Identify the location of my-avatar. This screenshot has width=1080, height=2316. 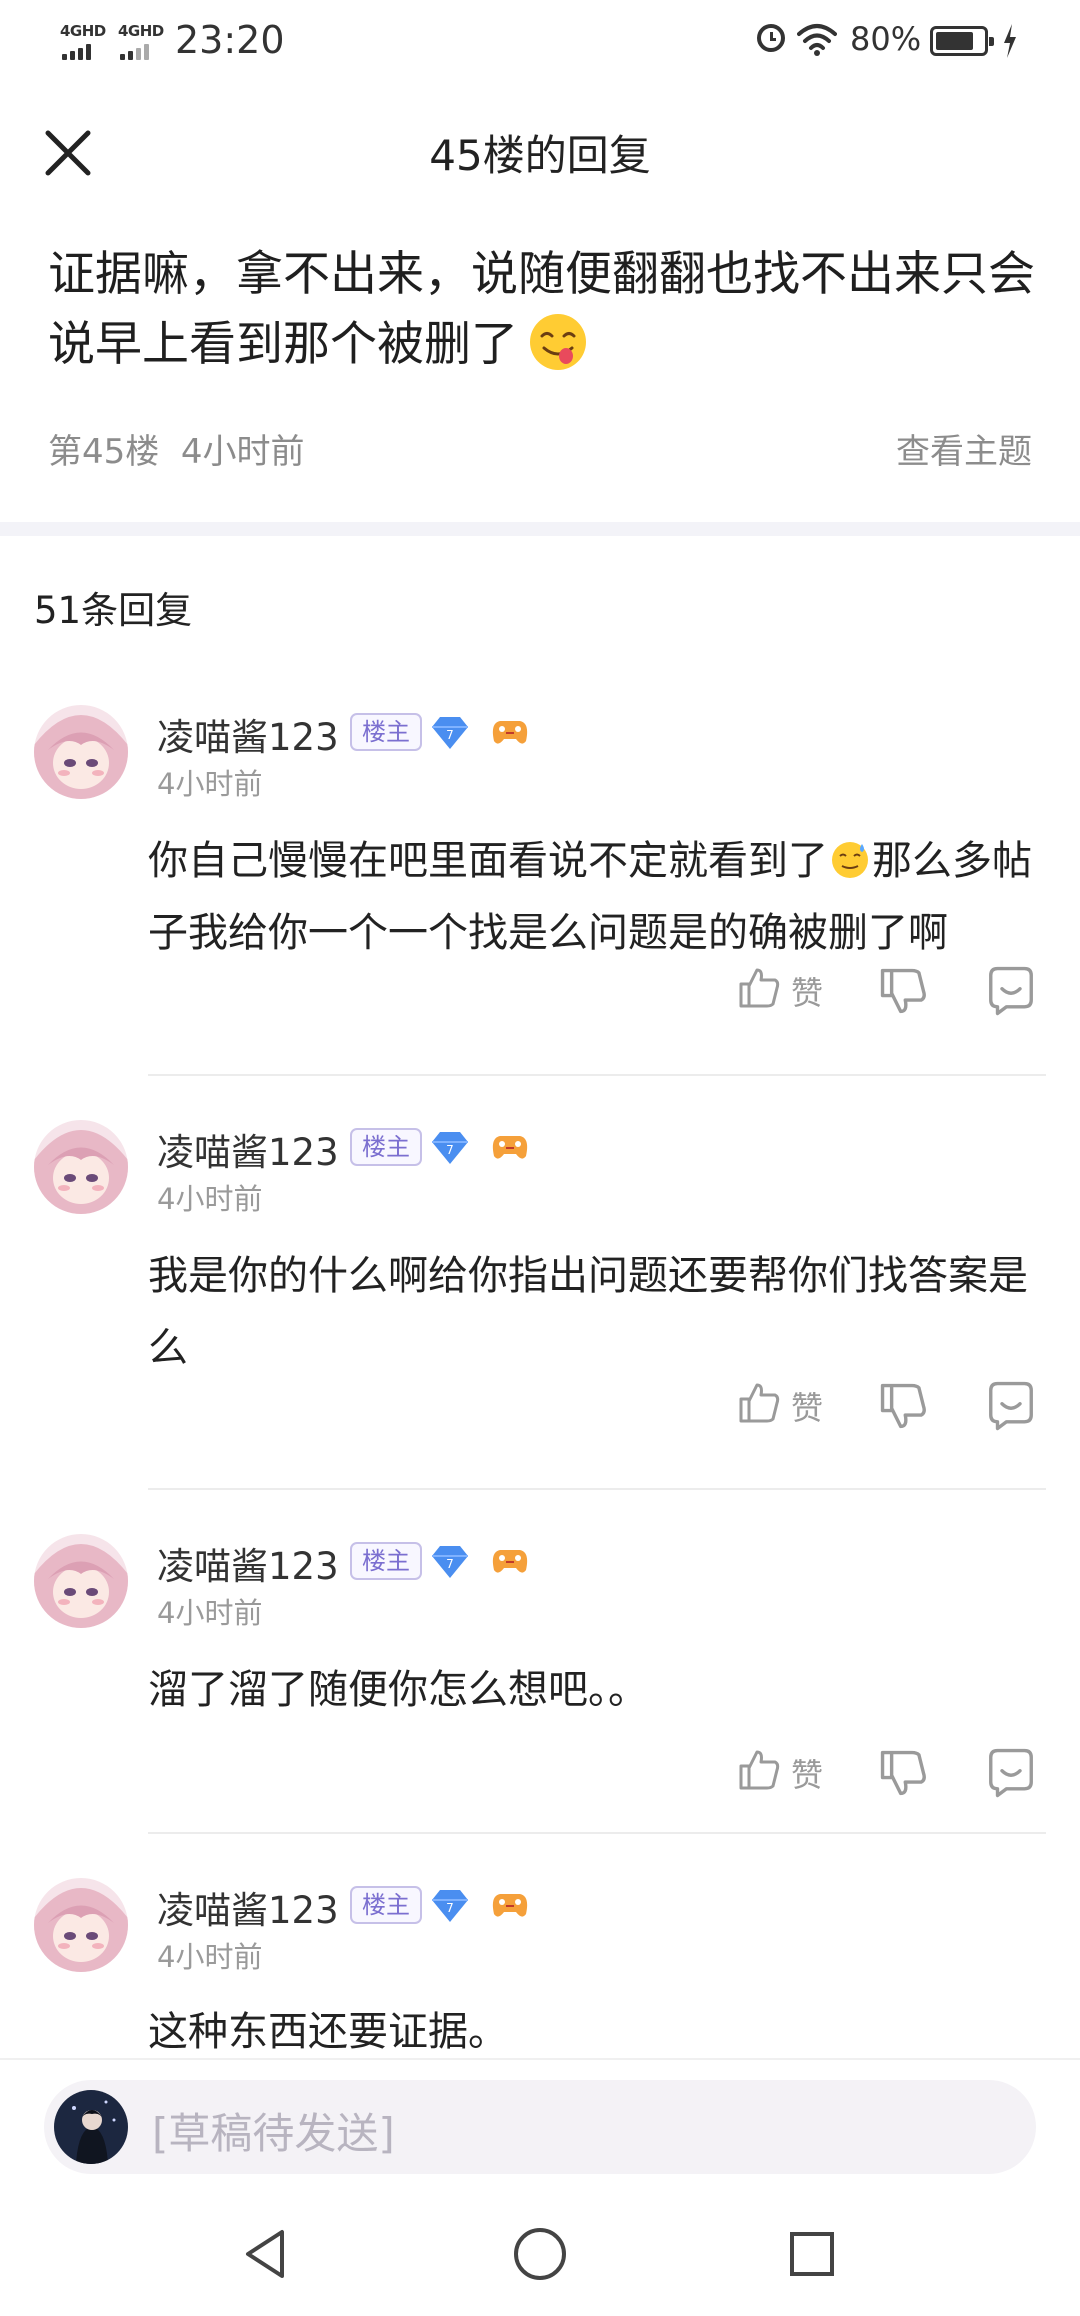
(91, 2127).